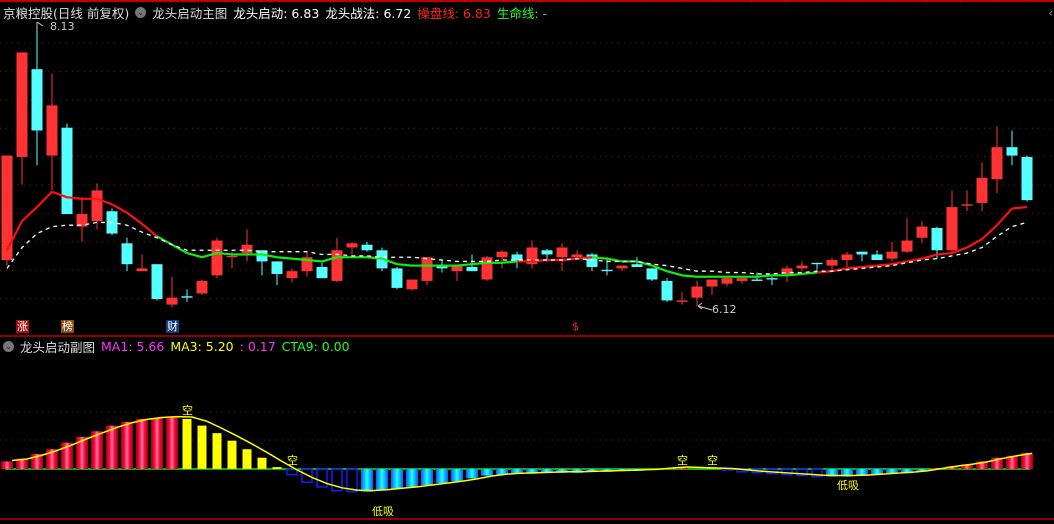  I want to click on indicator-value: 龙头战法: 6.72, so click(368, 13).